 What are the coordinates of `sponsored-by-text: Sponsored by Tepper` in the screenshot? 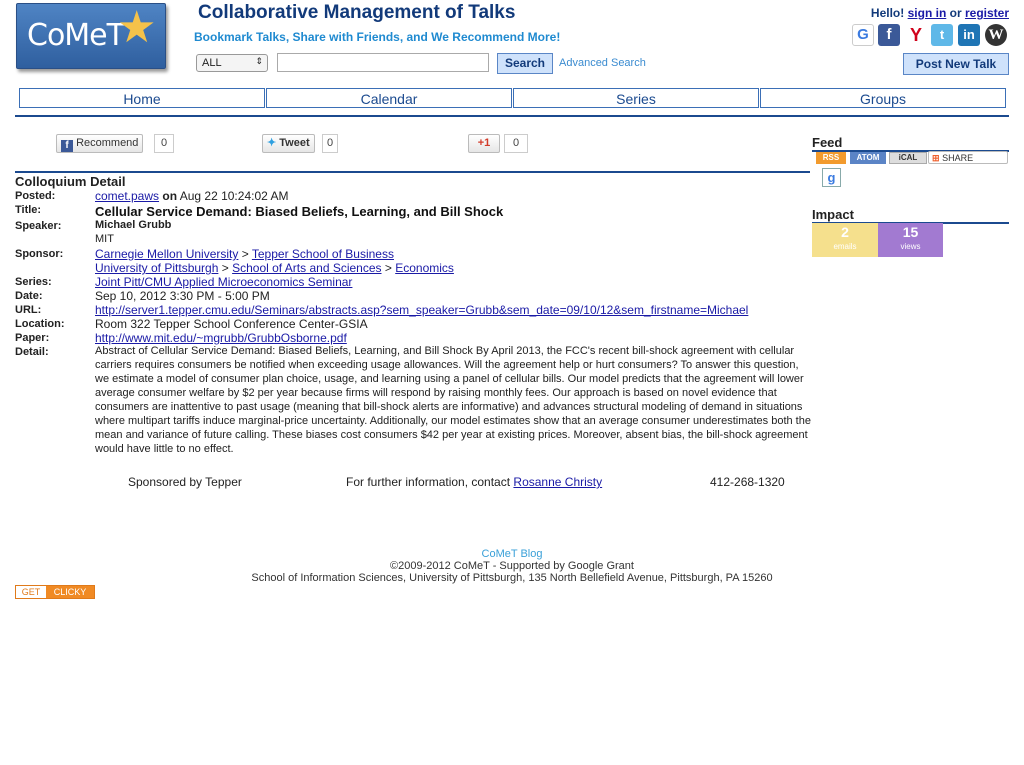 It's located at (185, 482).